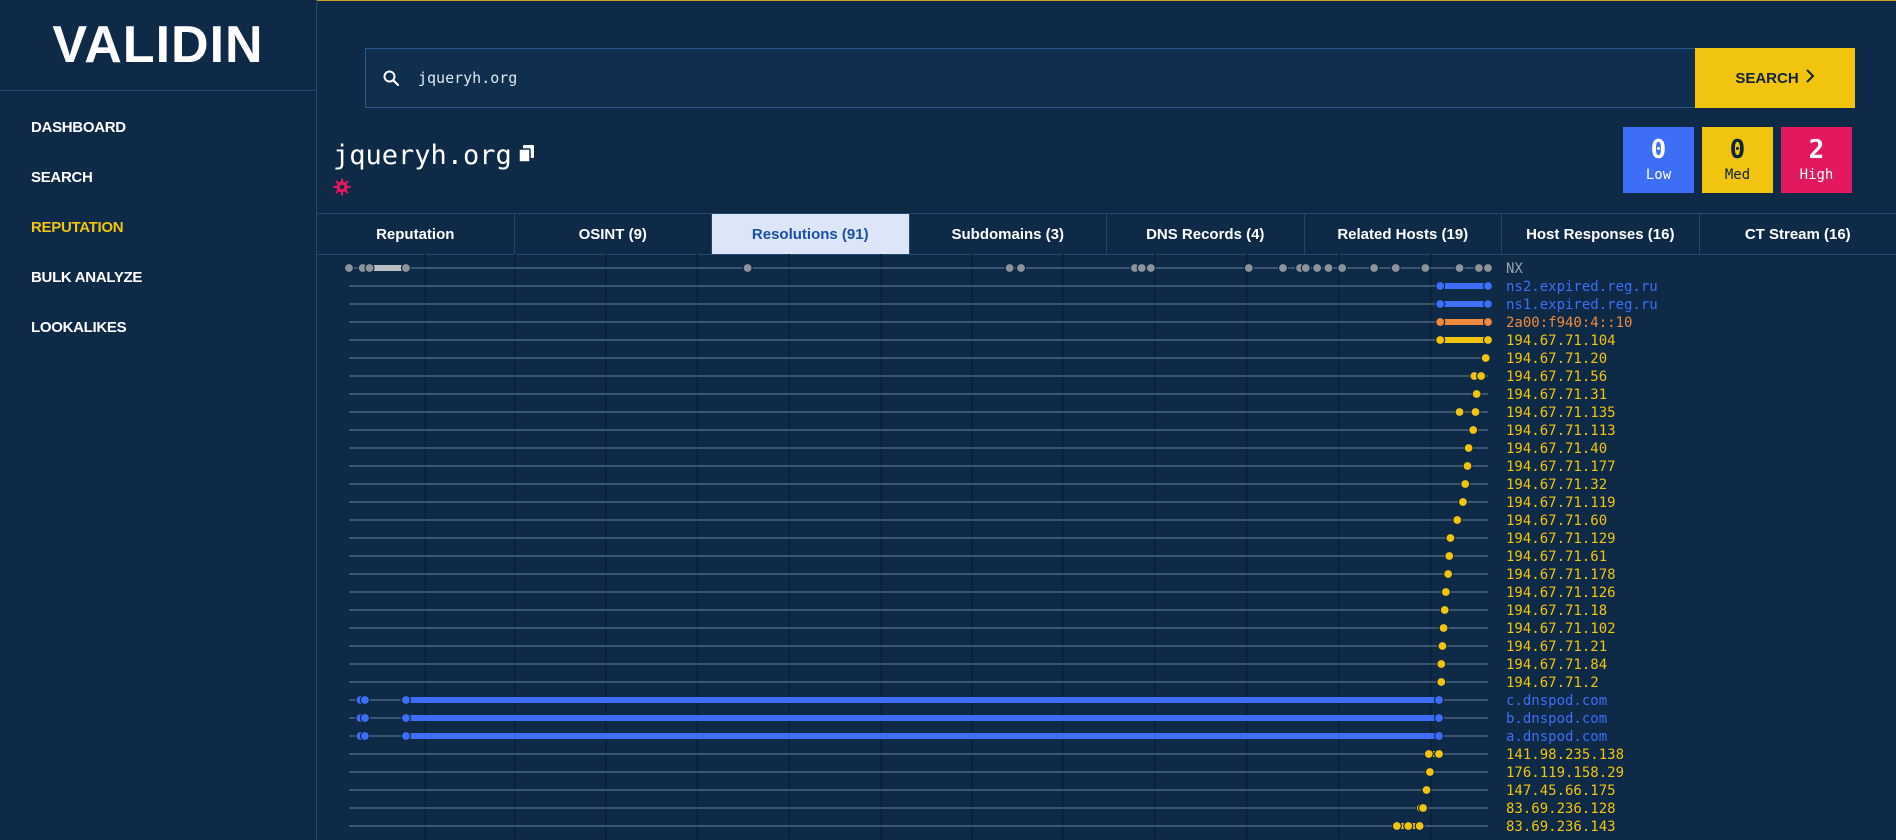 This screenshot has height=840, width=1896. I want to click on search-icon, so click(391, 78).